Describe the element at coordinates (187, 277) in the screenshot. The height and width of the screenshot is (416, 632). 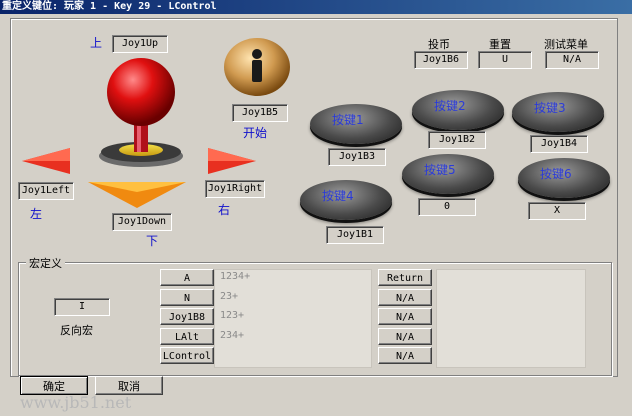
I see `macro-key-1: A` at that location.